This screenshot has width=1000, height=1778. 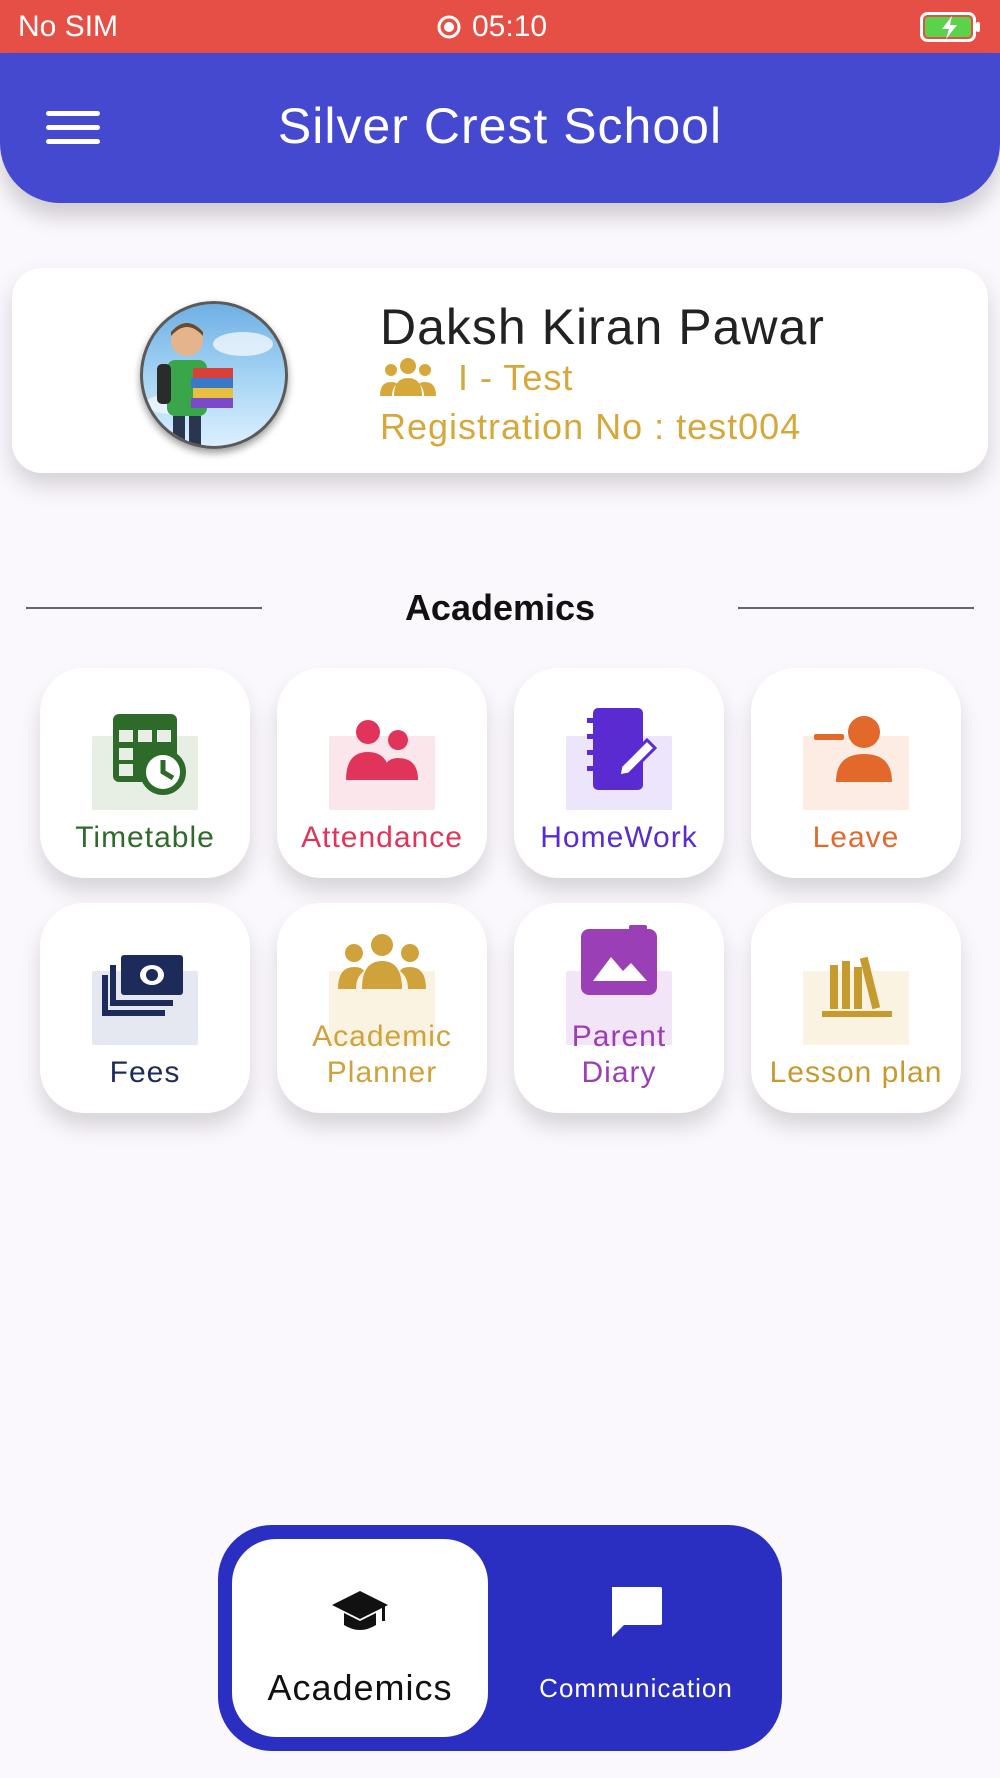 What do you see at coordinates (950, 27) in the screenshot?
I see `battery-charging-icon` at bounding box center [950, 27].